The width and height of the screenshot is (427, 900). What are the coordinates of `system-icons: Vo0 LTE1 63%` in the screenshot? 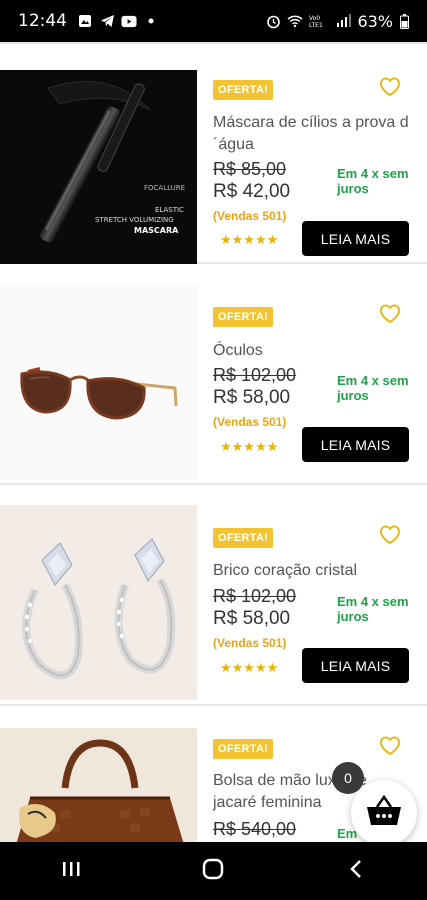 It's located at (337, 21).